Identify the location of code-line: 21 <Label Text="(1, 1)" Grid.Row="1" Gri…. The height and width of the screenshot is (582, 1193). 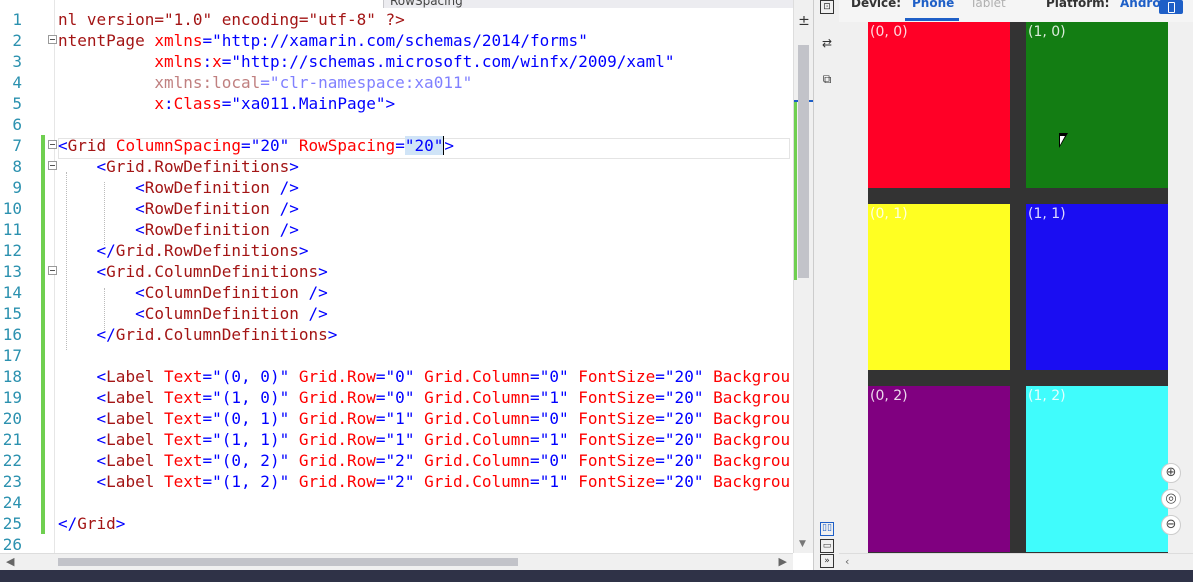
(396, 439).